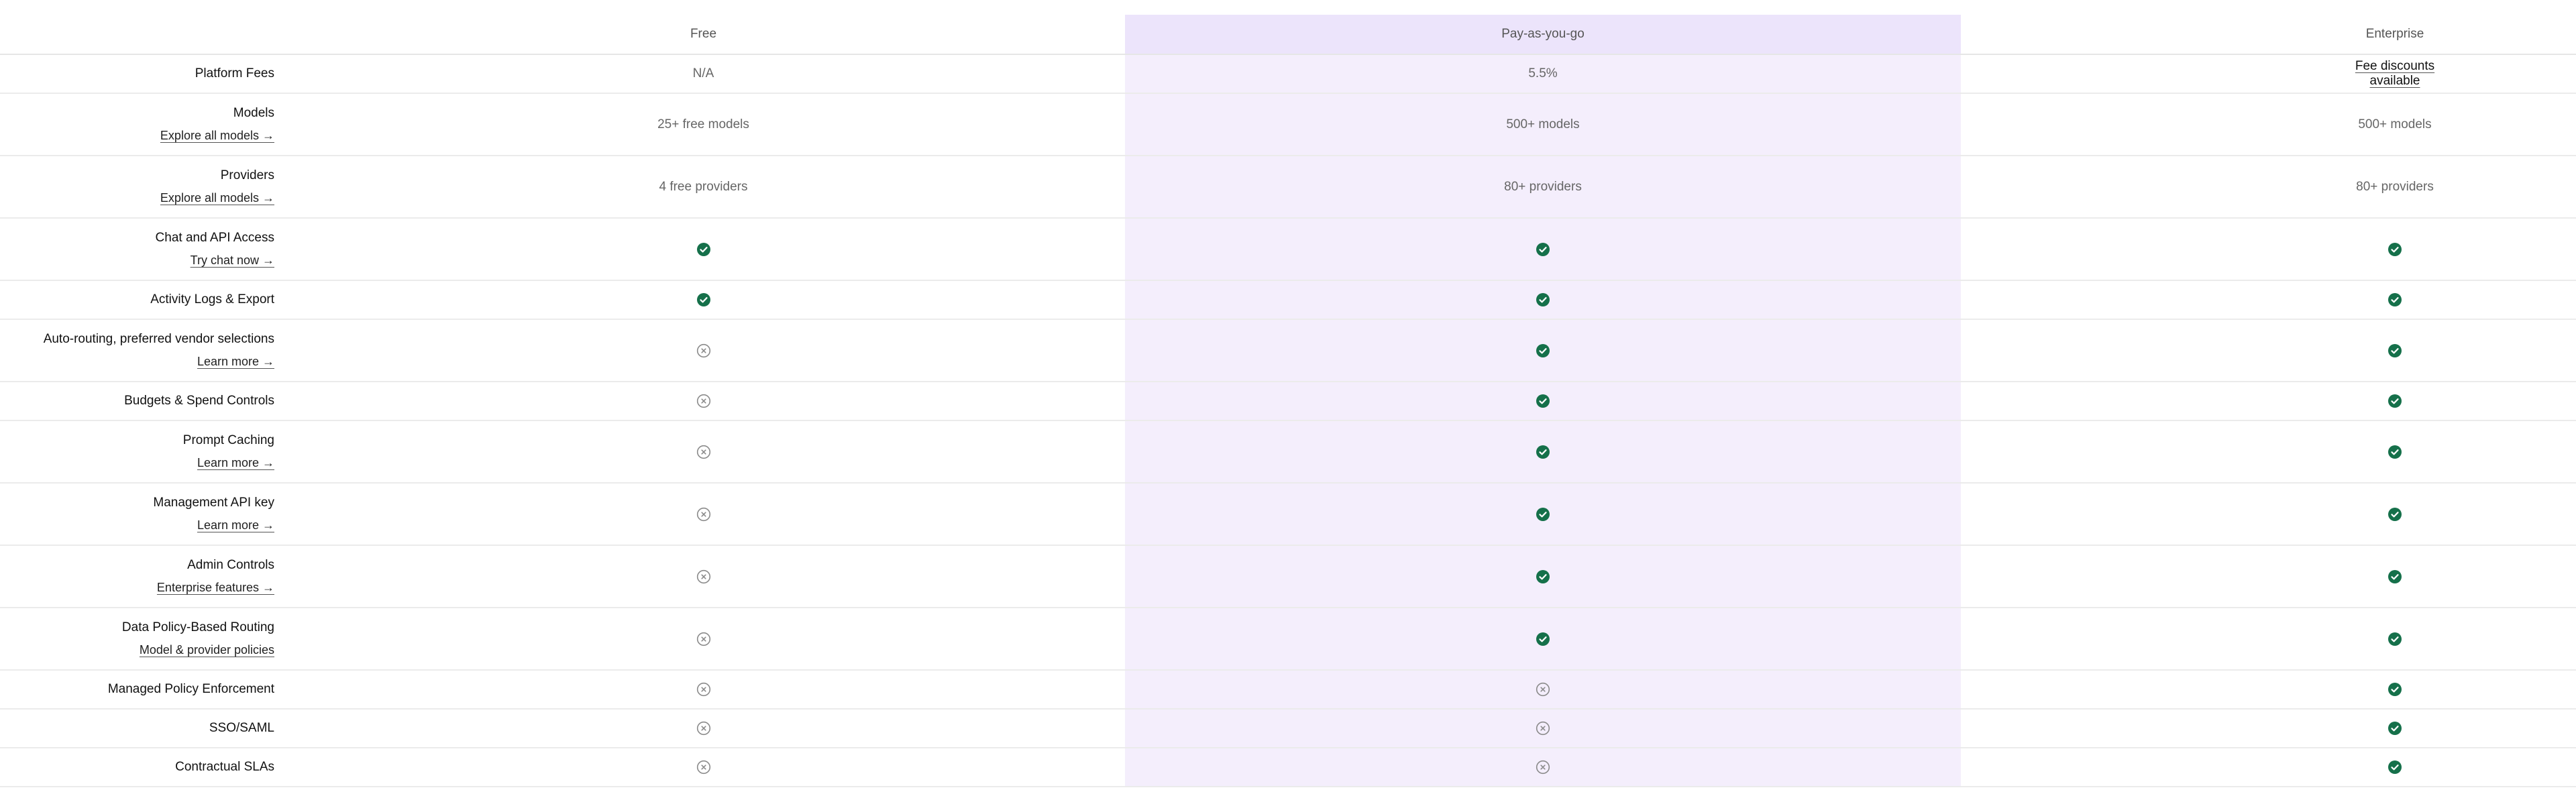 Image resolution: width=2576 pixels, height=792 pixels. I want to click on feature-label: Activity Logs & Export, so click(212, 299).